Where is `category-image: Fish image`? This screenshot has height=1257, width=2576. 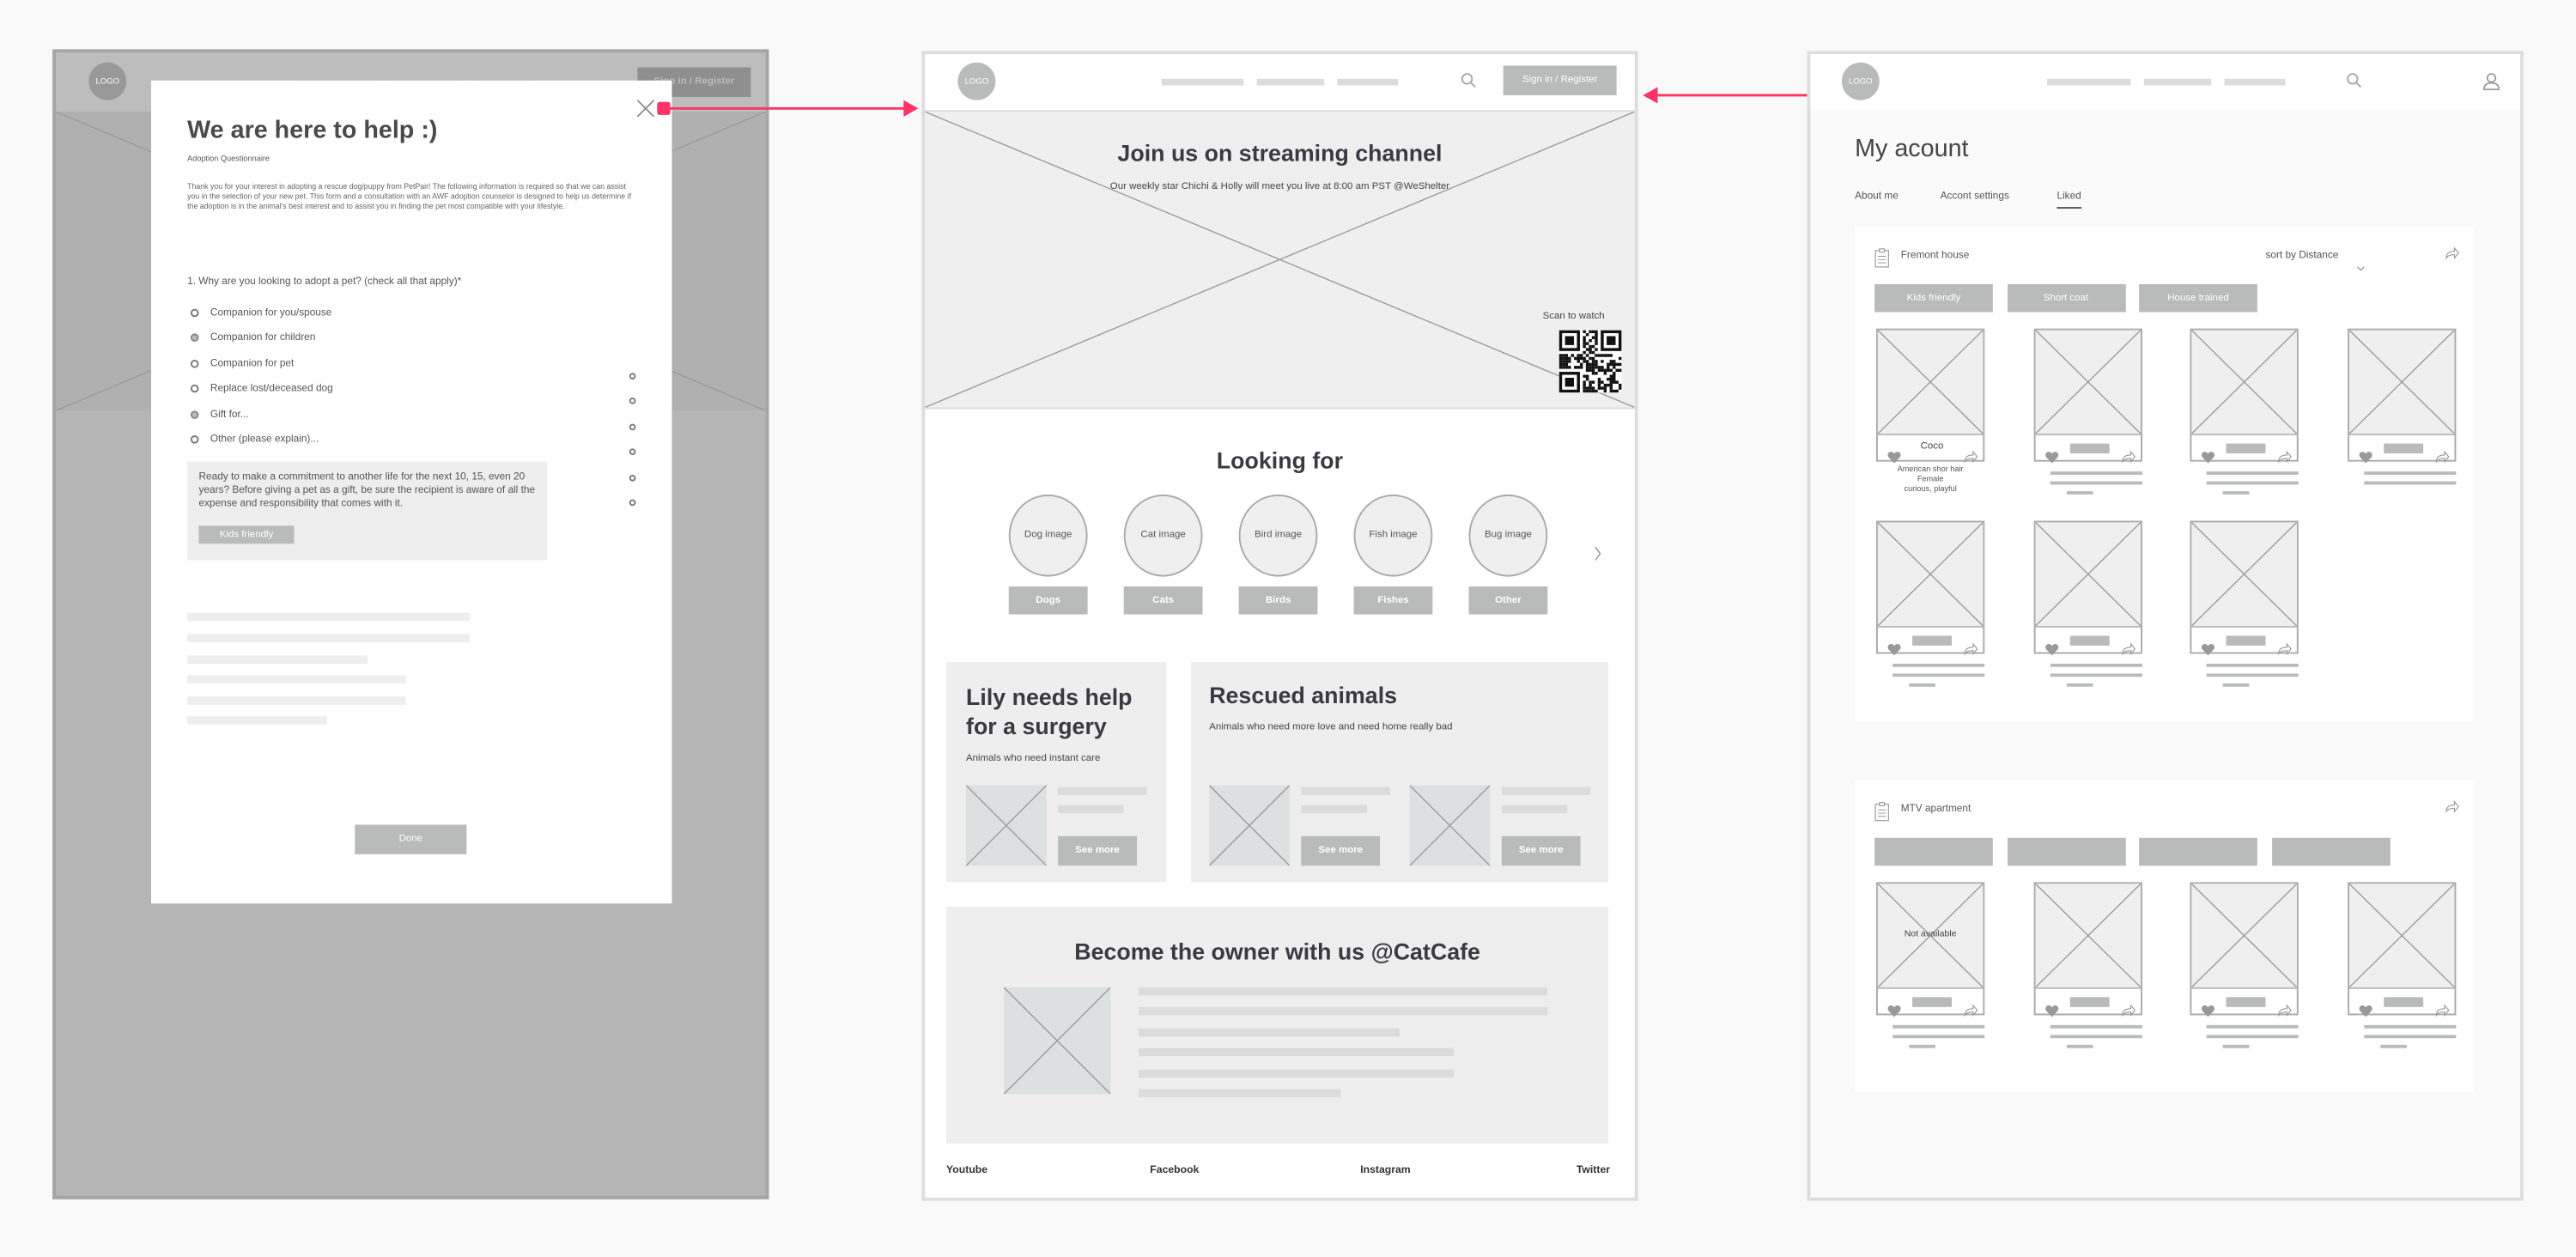 category-image: Fish image is located at coordinates (1393, 535).